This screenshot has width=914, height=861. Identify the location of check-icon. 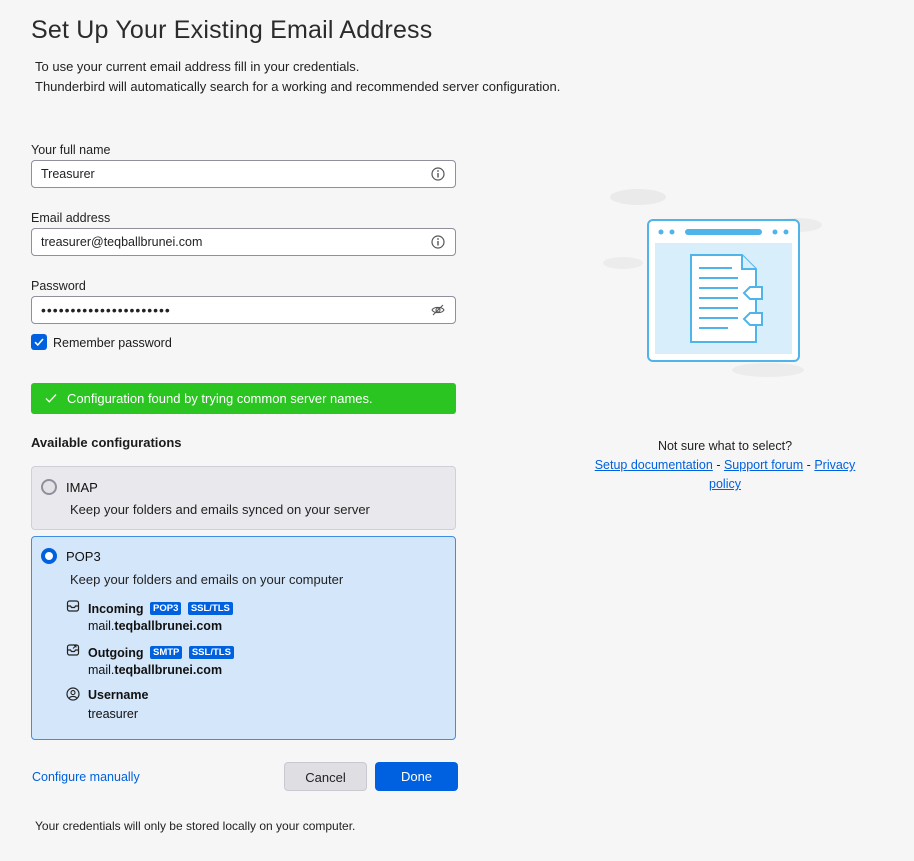
(51, 398).